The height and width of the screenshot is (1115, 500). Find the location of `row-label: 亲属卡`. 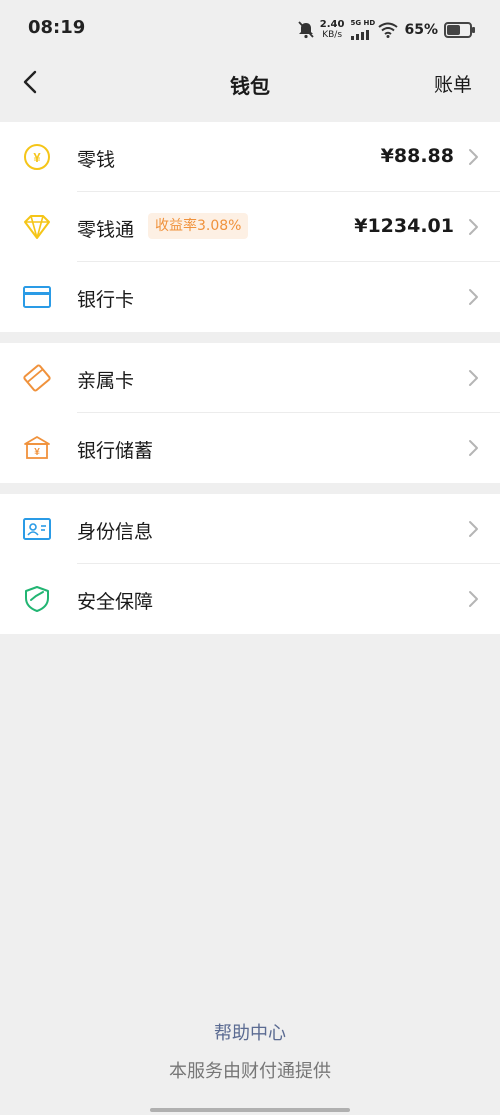

row-label: 亲属卡 is located at coordinates (106, 381).